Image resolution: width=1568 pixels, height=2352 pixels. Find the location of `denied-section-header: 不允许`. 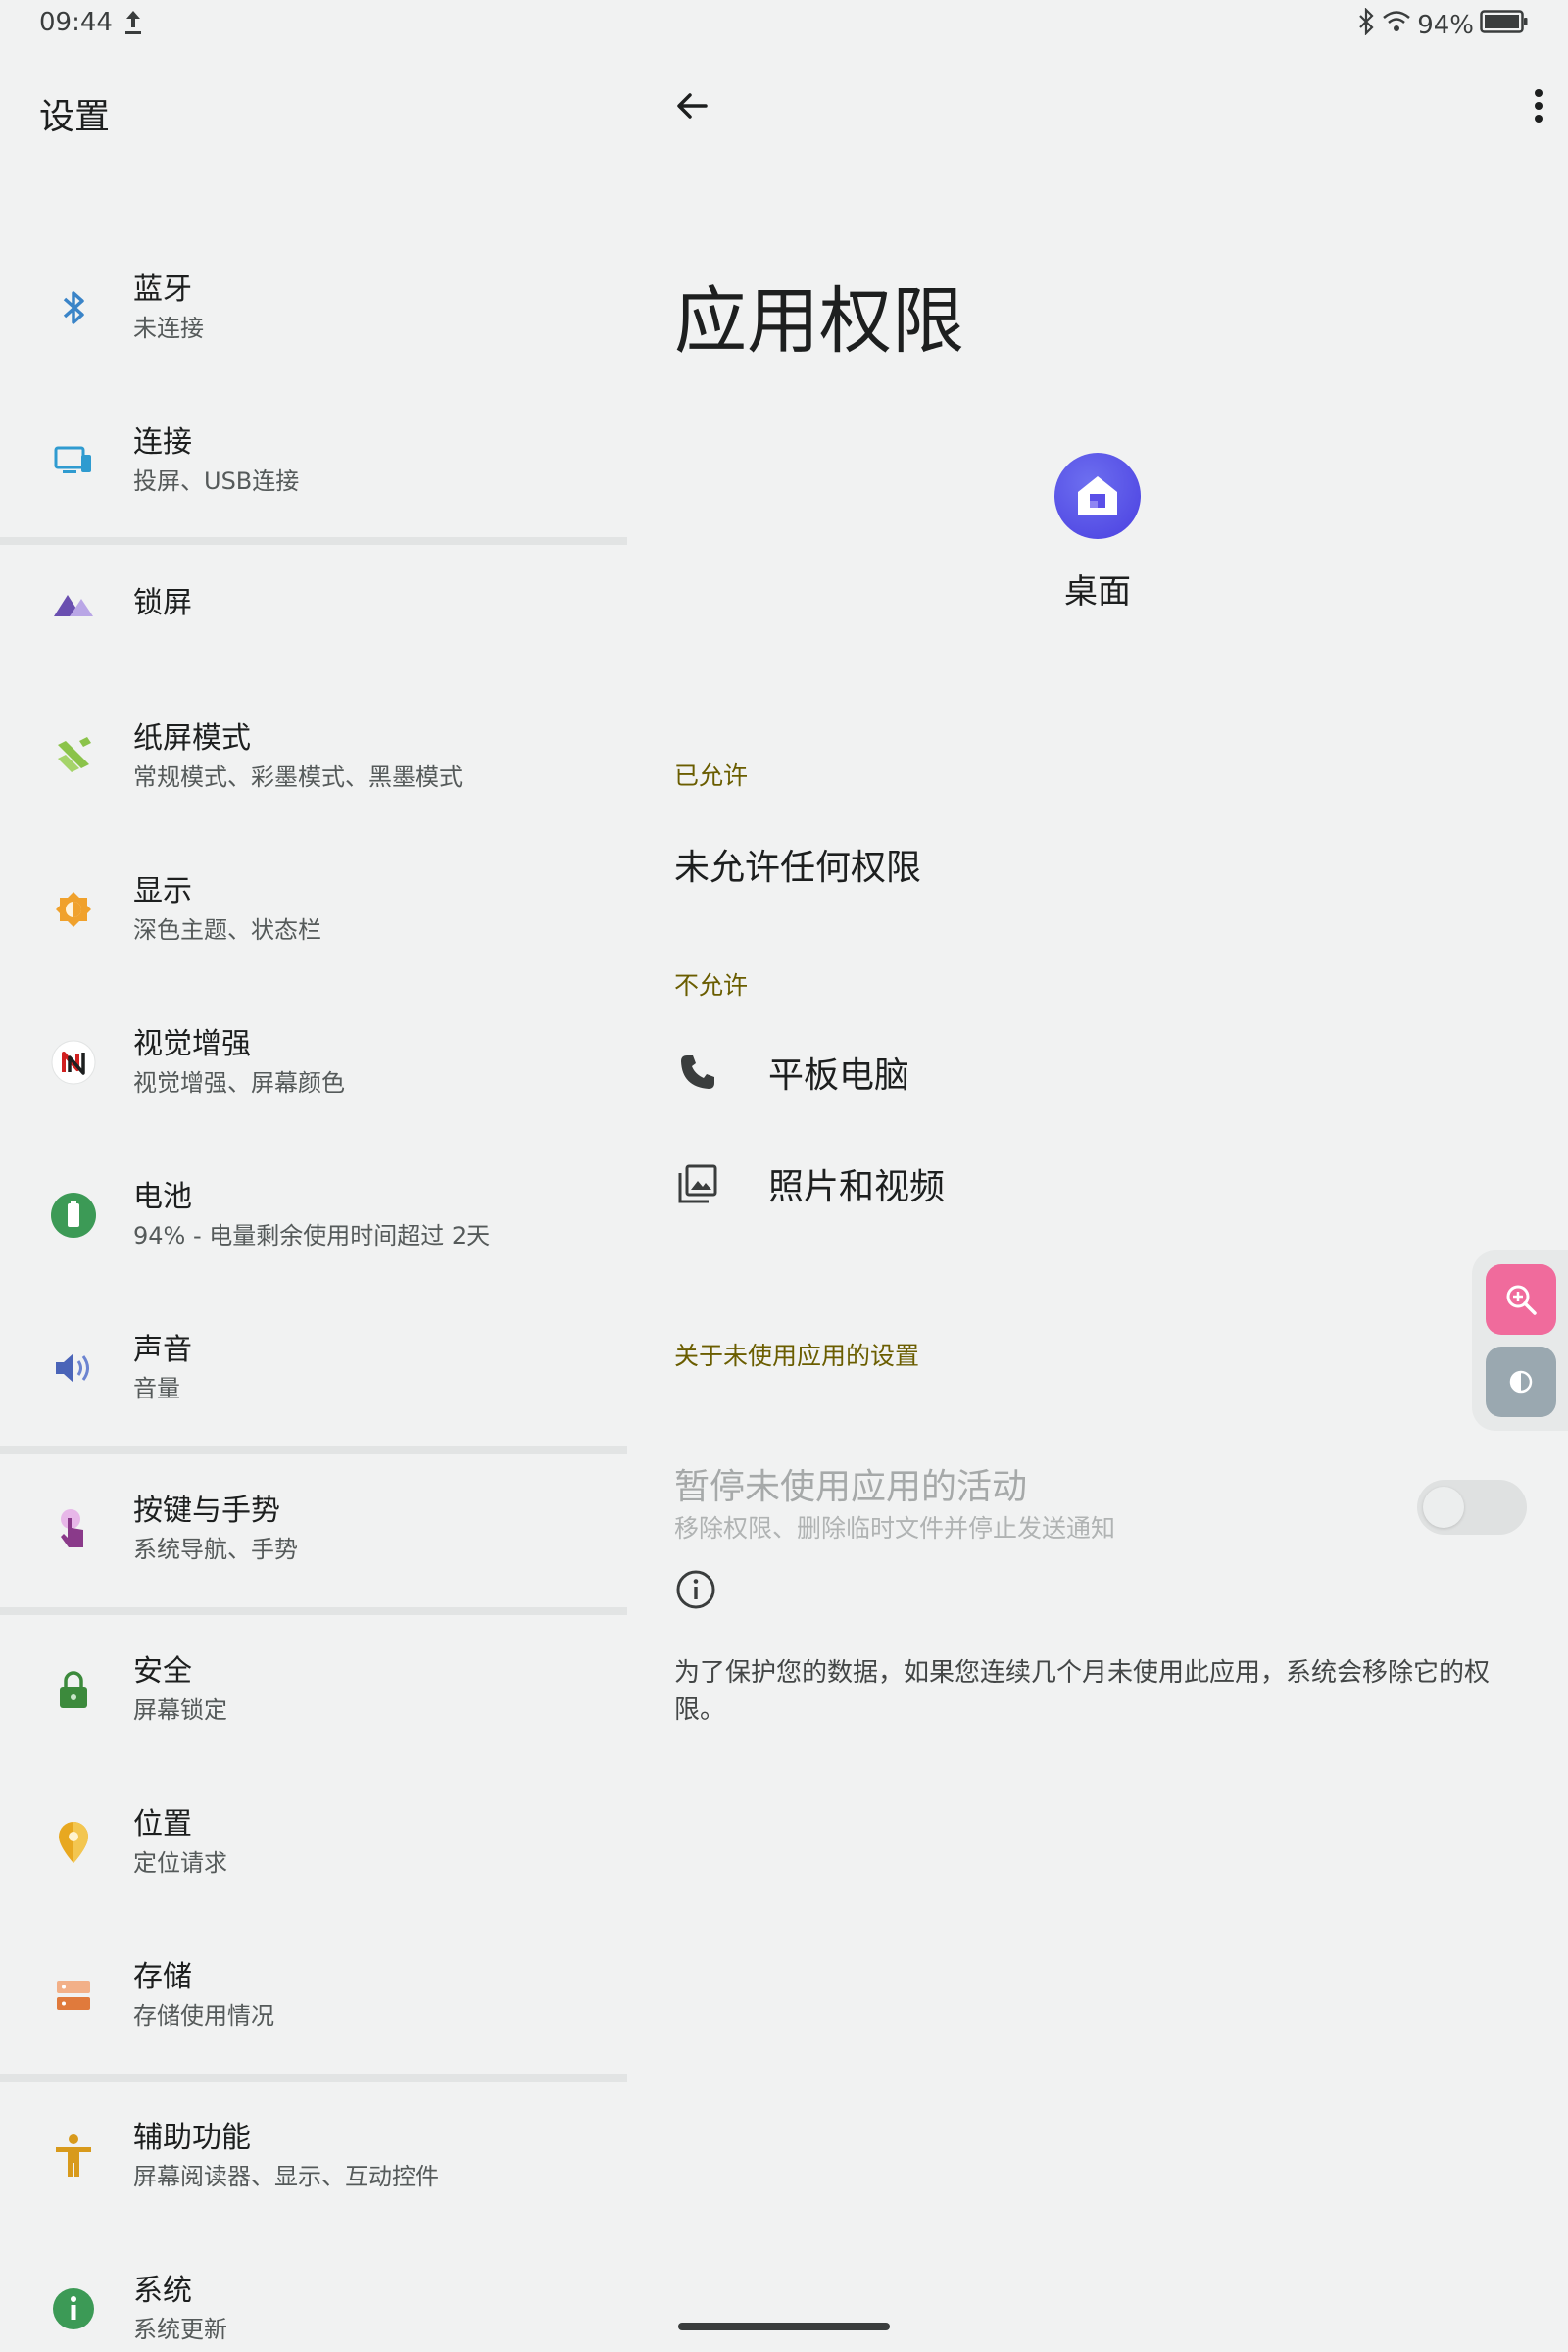

denied-section-header: 不允许 is located at coordinates (711, 985).